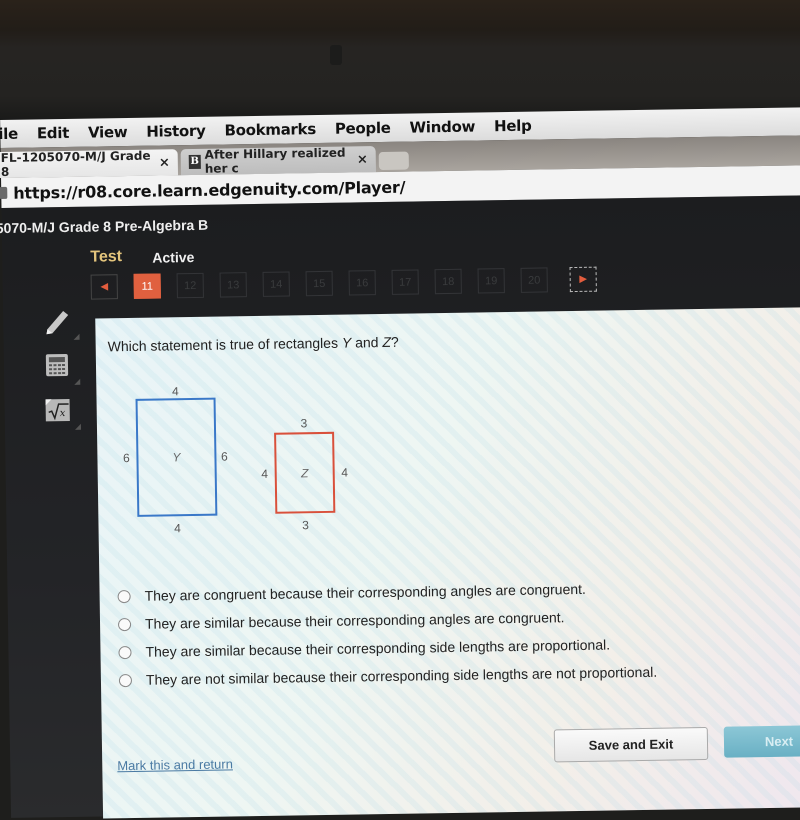  I want to click on question-number: 19, so click(491, 281).